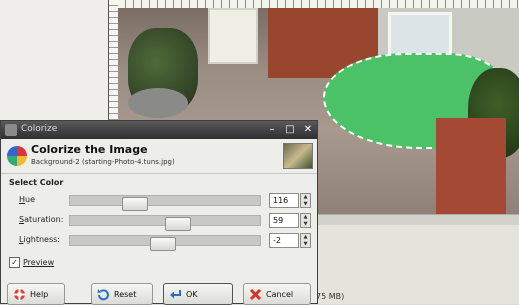  I want to click on preview-label: Preview, so click(39, 262).